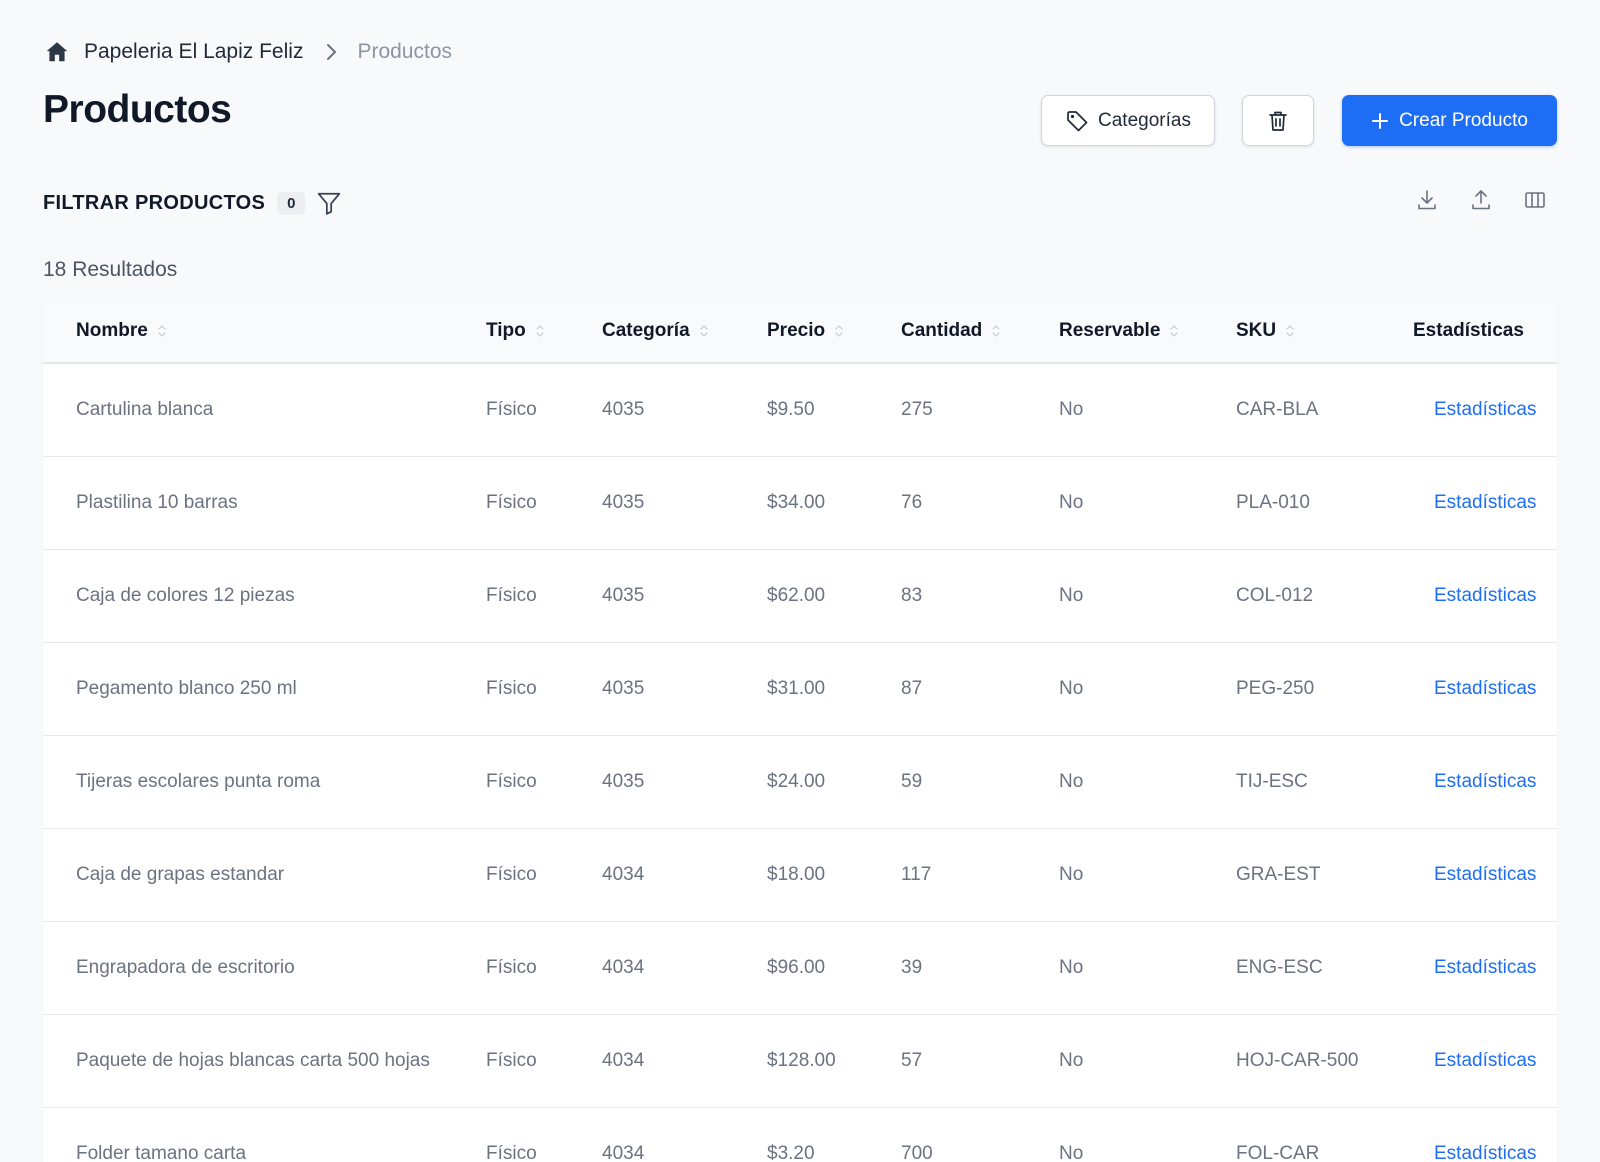  What do you see at coordinates (1144, 120) in the screenshot?
I see `categories-button-label: Categorías` at bounding box center [1144, 120].